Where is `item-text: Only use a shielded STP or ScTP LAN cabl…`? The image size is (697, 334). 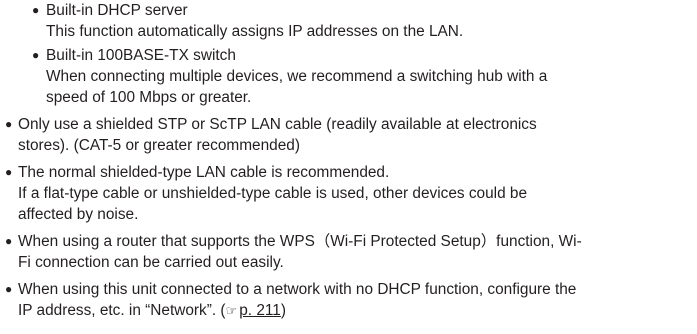 item-text: Only use a shielded STP or ScTP LAN cabl… is located at coordinates (277, 124).